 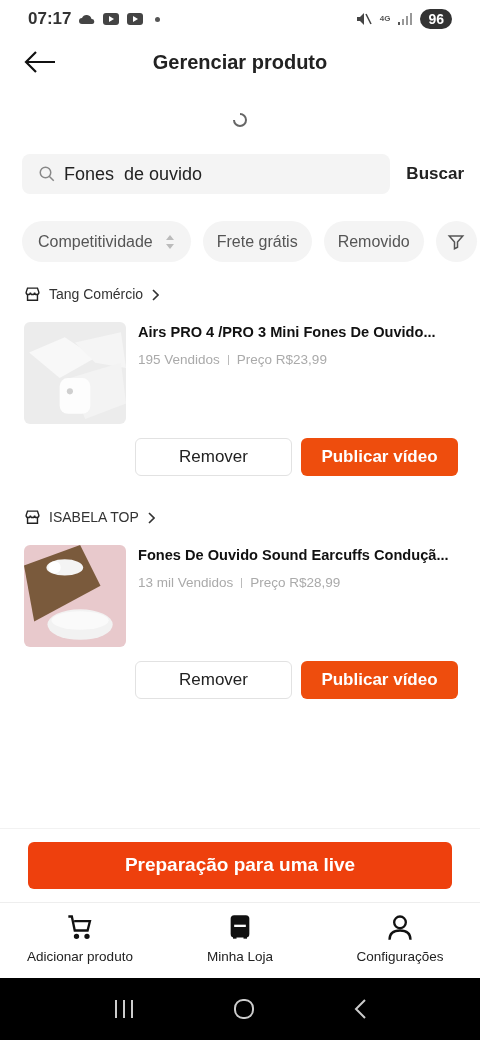 What do you see at coordinates (186, 582) in the screenshot?
I see `sold-count: 13 mil Vendidos` at bounding box center [186, 582].